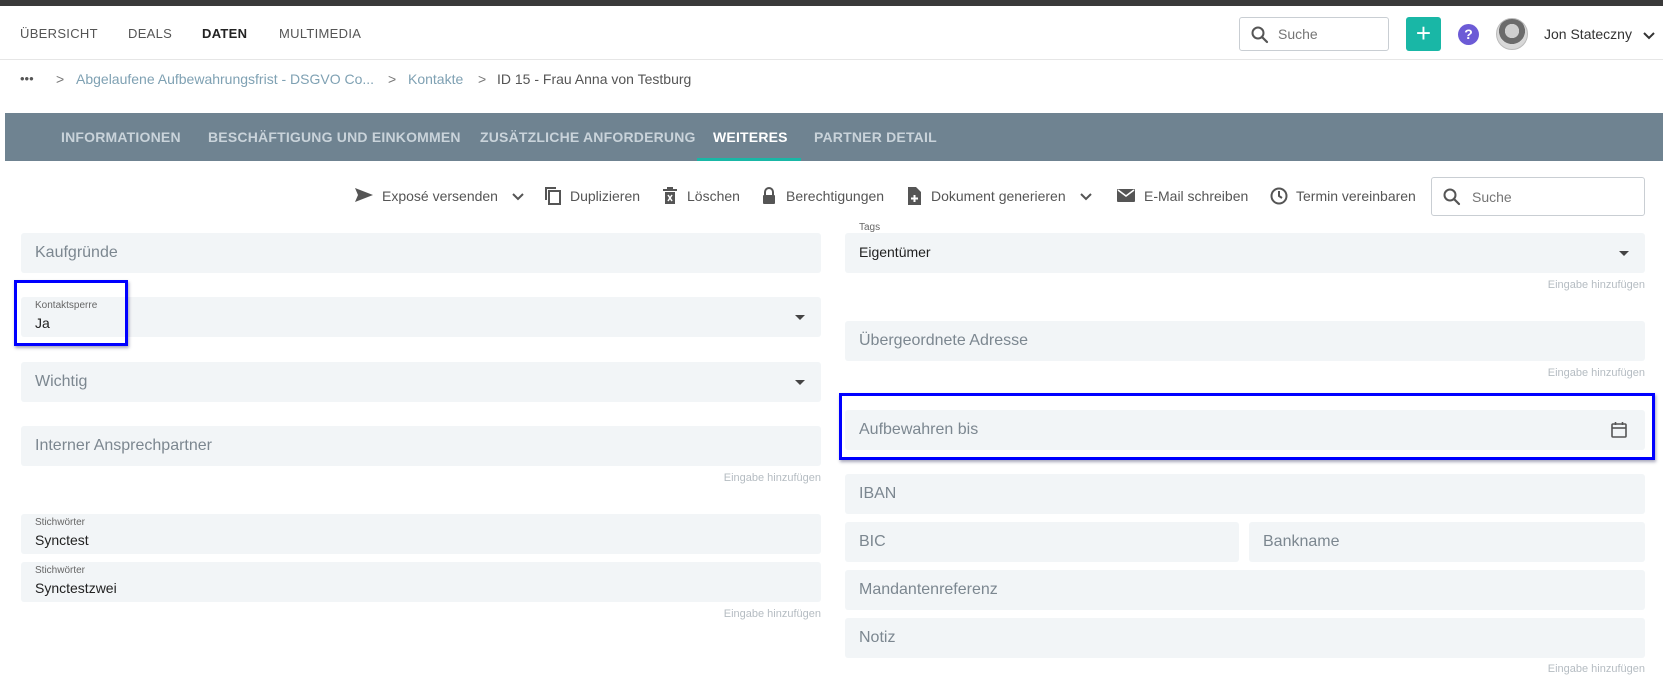 The height and width of the screenshot is (675, 1663). Describe the element at coordinates (1126, 196) in the screenshot. I see `email-icon` at that location.